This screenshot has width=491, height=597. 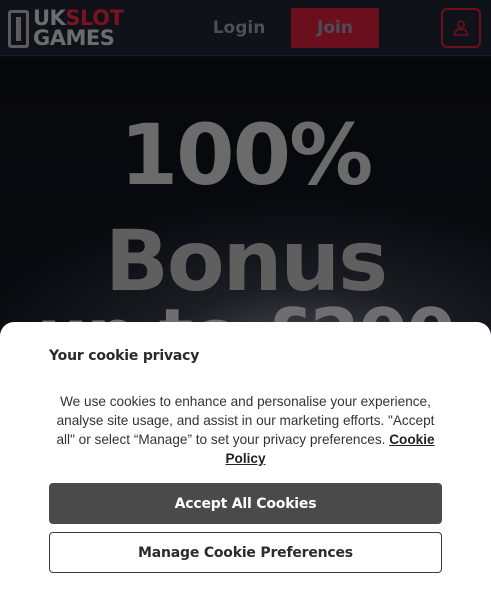 I want to click on site-header: UKSLOT GAMES Login Join, so click(x=245, y=28).